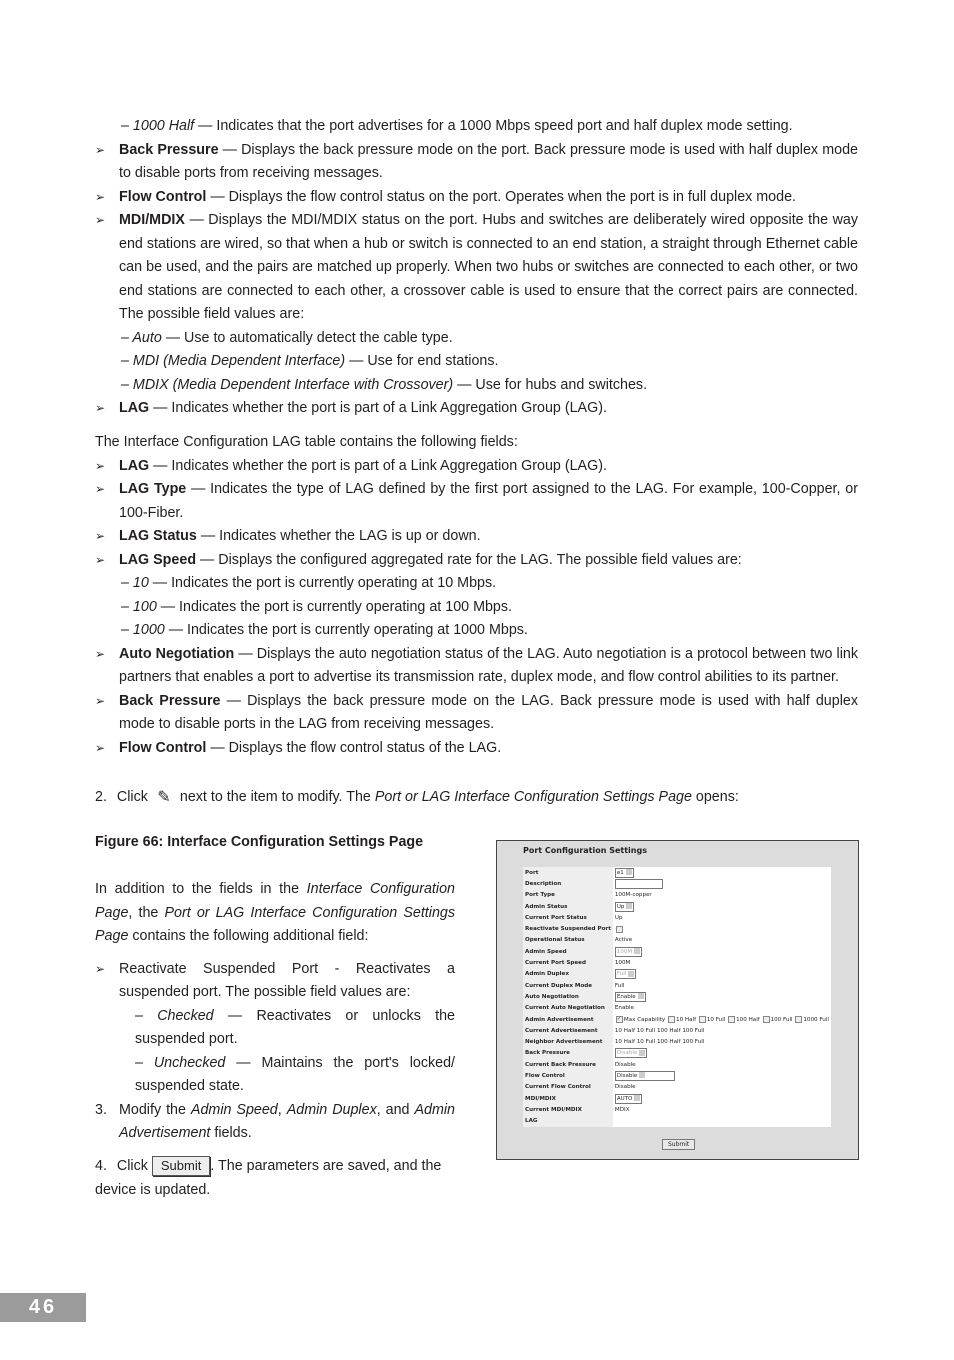 The image size is (954, 1360). I want to click on text: fields., so click(231, 1133).